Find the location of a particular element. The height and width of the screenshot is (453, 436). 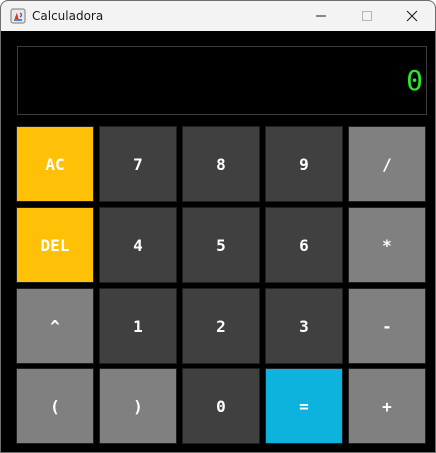

open-paren-button: ( is located at coordinates (55, 406).